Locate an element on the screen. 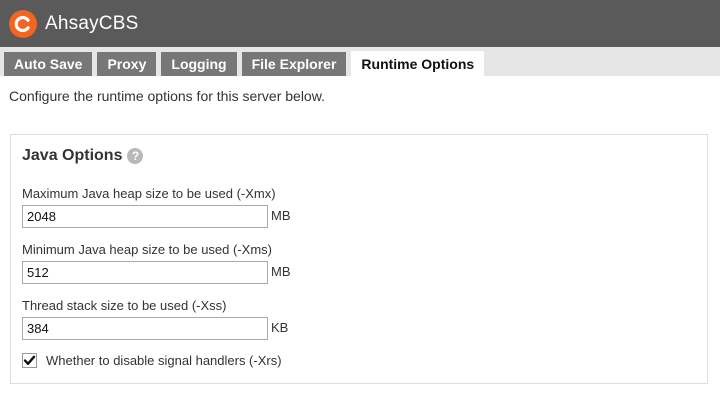 The image size is (720, 395). ahsay-logo-icon is located at coordinates (23, 23).